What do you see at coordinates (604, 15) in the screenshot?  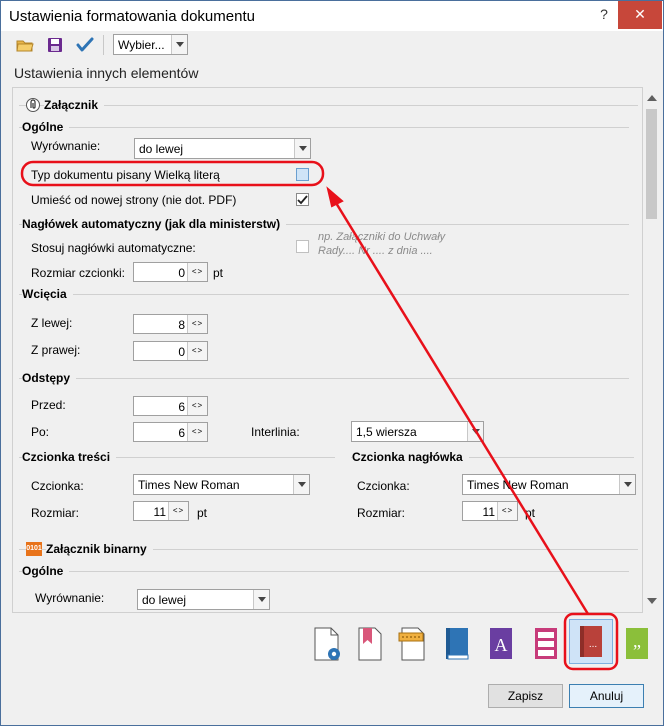 I see `help-button: ?` at bounding box center [604, 15].